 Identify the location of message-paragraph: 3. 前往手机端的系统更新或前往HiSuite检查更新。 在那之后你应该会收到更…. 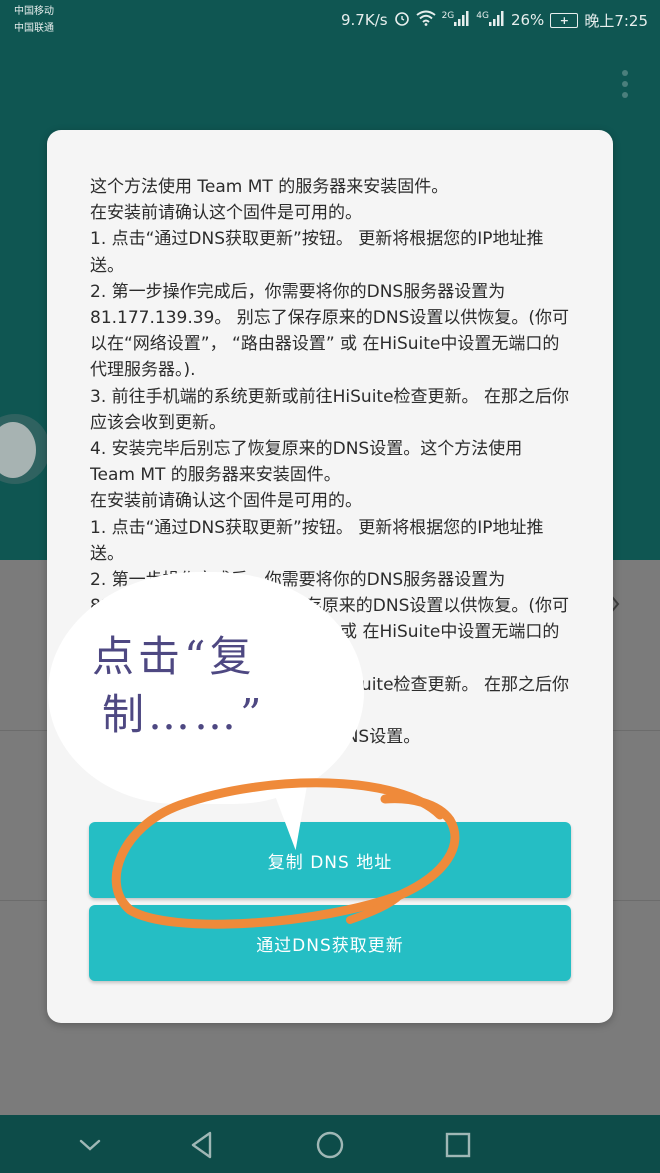
(329, 409).